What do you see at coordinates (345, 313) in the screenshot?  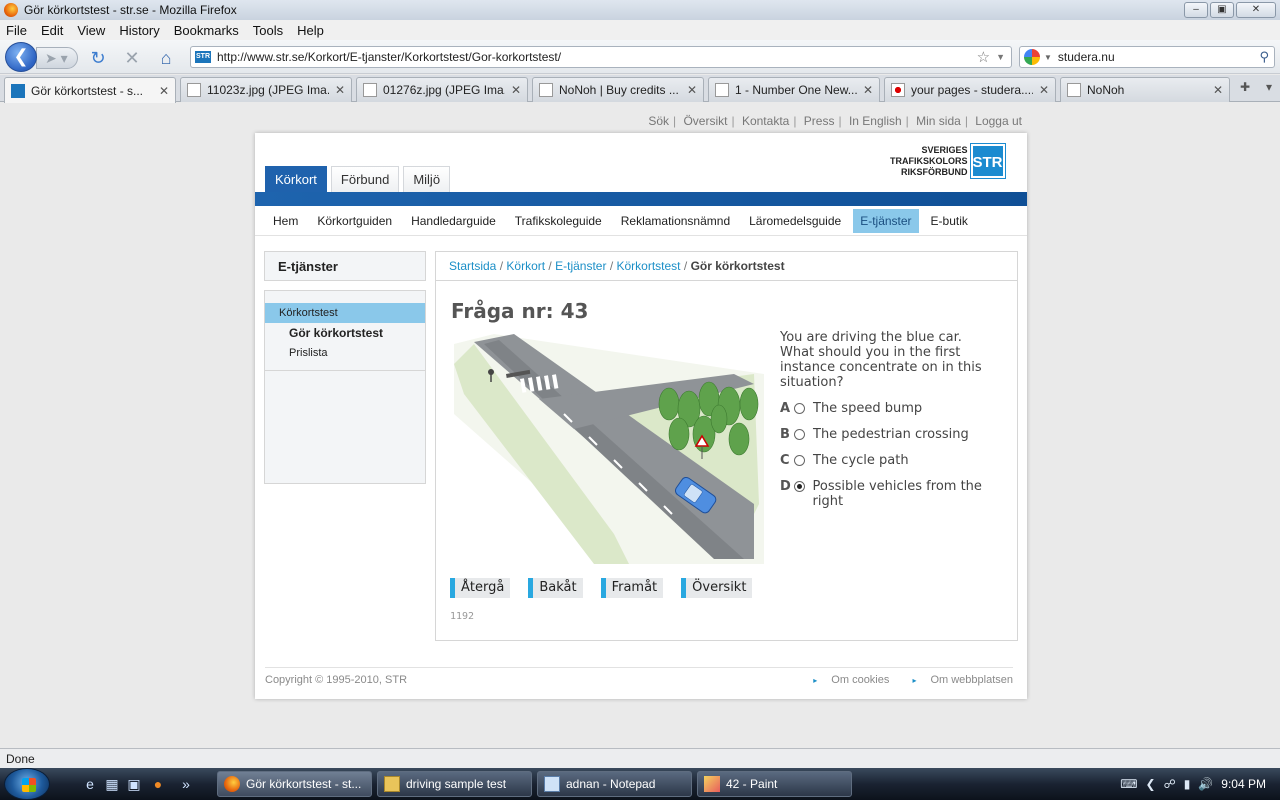 I see `sidebar-item-korkortstest: Körkortstest` at bounding box center [345, 313].